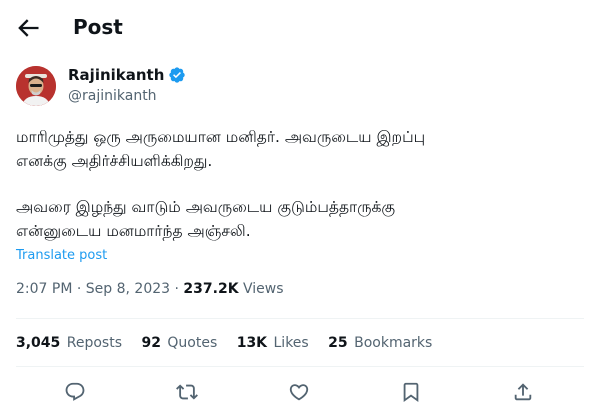 The width and height of the screenshot is (600, 403). What do you see at coordinates (94, 343) in the screenshot?
I see `reposts-label: Reposts` at bounding box center [94, 343].